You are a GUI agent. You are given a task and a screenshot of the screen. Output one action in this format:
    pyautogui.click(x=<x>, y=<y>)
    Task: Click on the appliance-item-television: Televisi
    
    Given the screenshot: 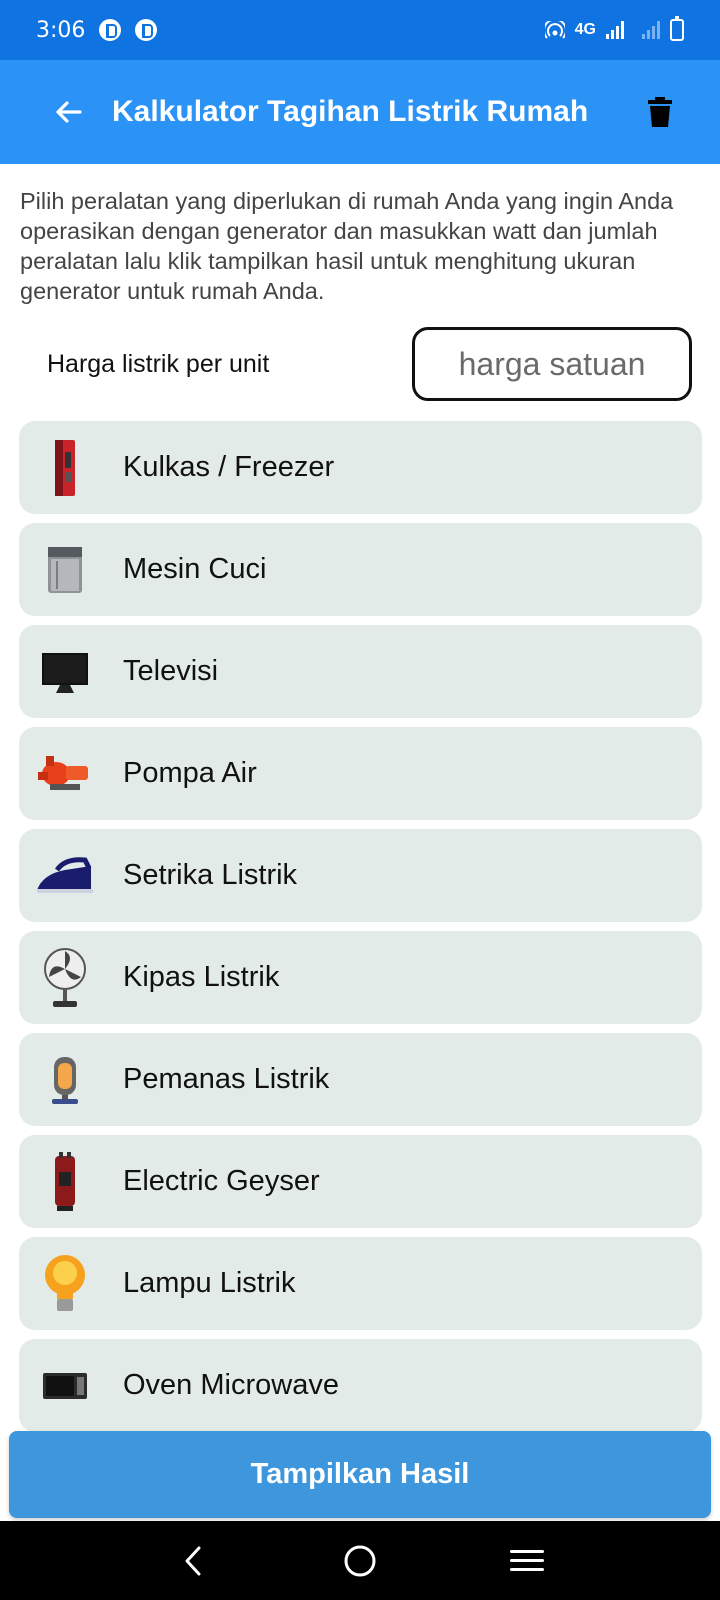 What is the action you would take?
    pyautogui.click(x=360, y=671)
    